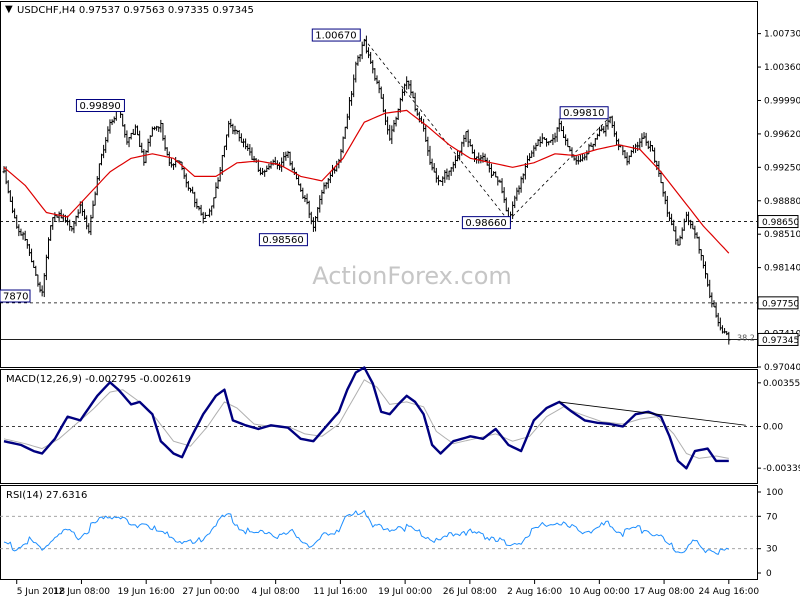 This screenshot has height=600, width=800. What do you see at coordinates (405, 592) in the screenshot?
I see `time-tick-label: 19 Jul 00:00` at bounding box center [405, 592].